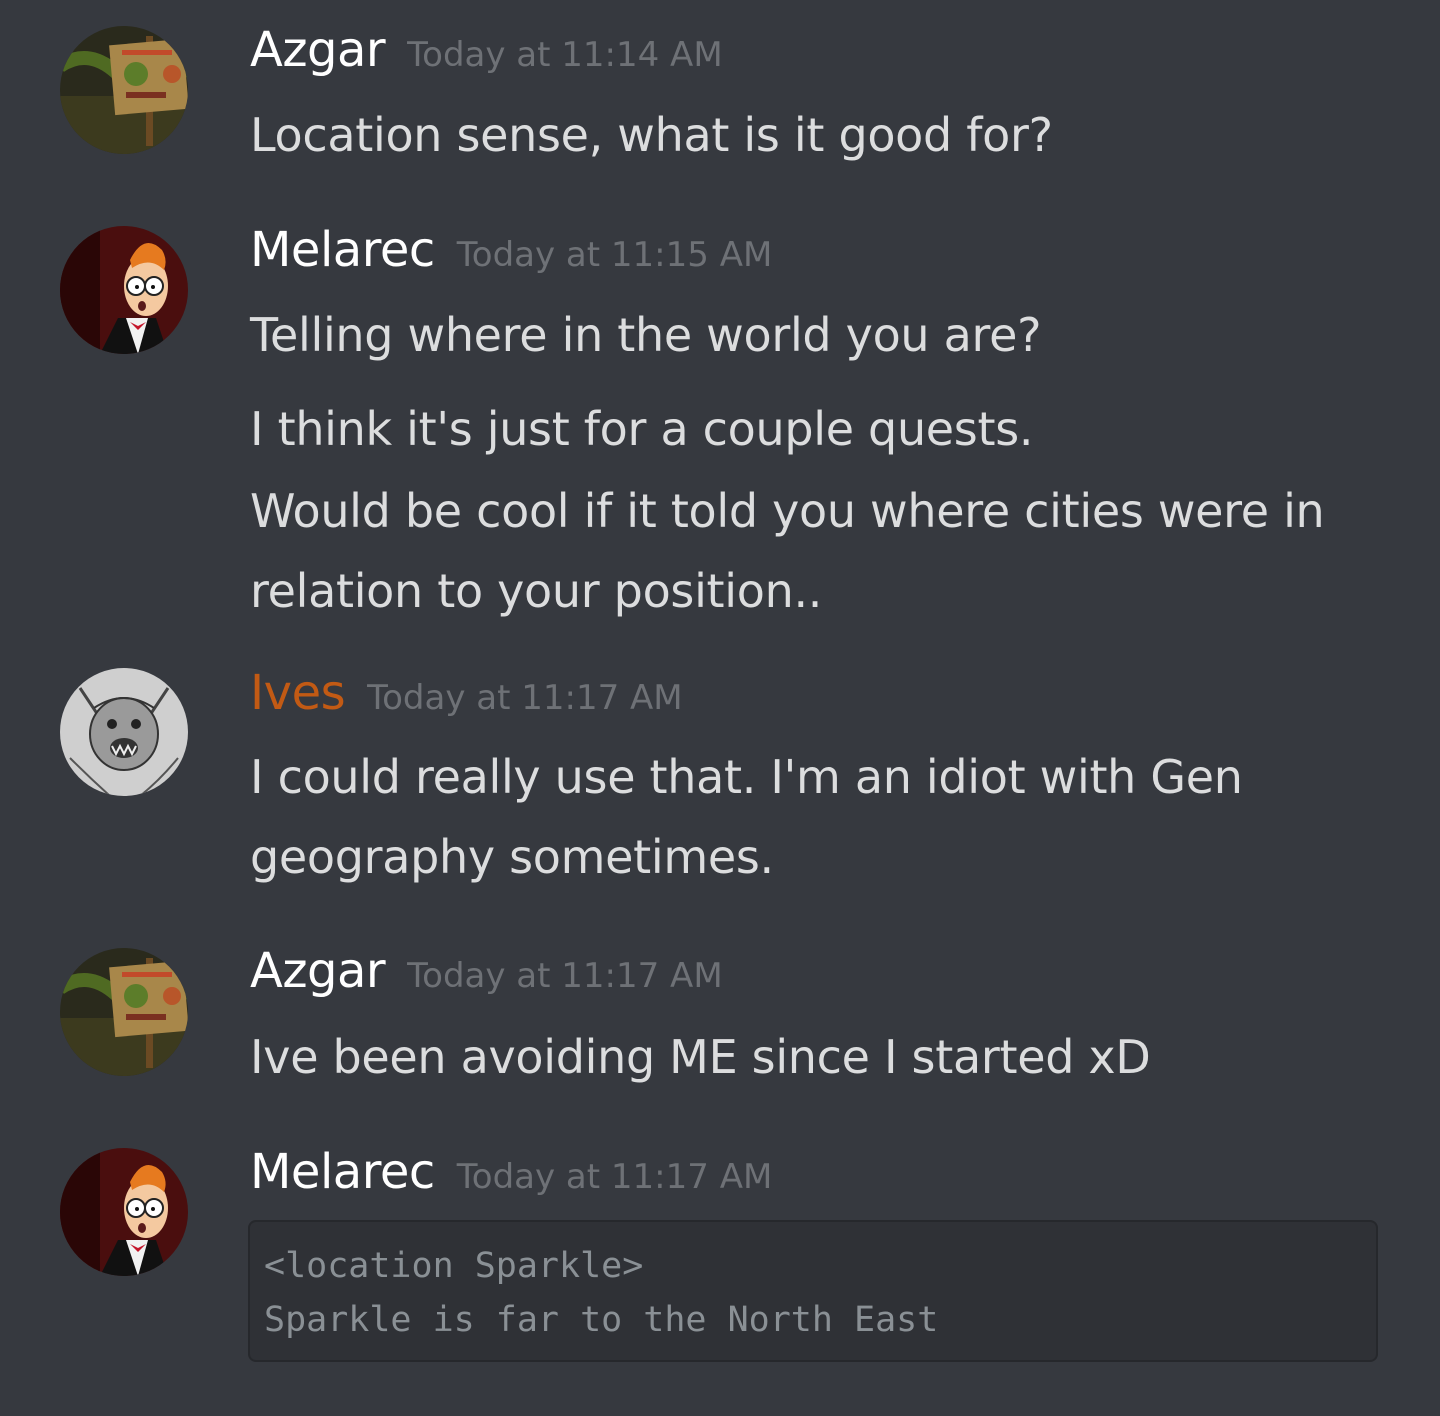 The height and width of the screenshot is (1416, 1440). What do you see at coordinates (651, 135) in the screenshot?
I see `message-text: Location sense, what is it good for?` at bounding box center [651, 135].